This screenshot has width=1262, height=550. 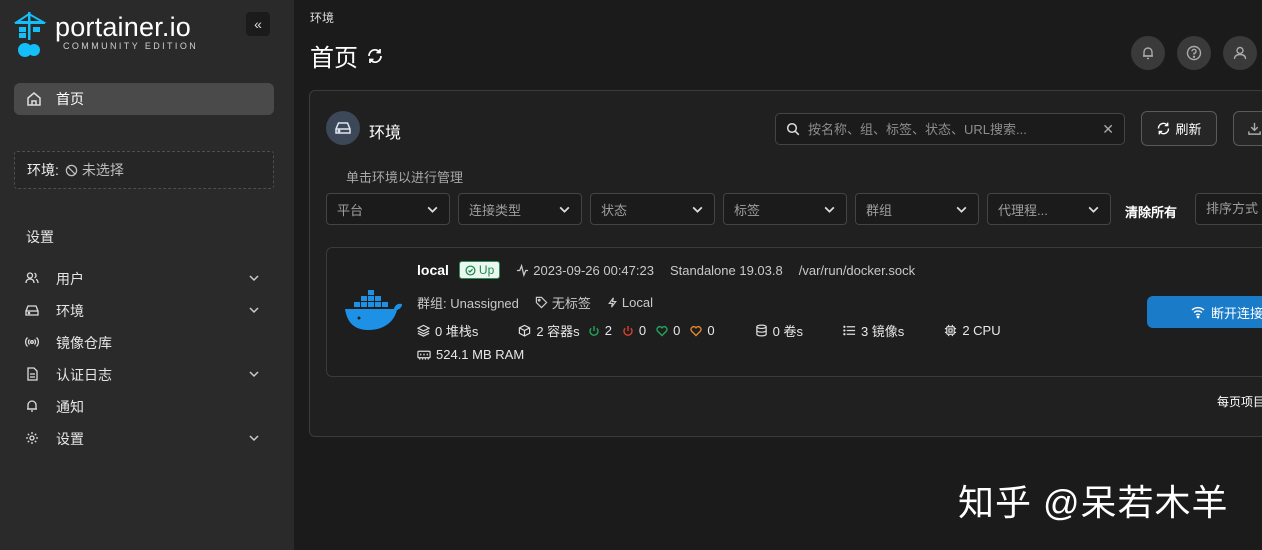 I want to click on cpu-icon, so click(x=951, y=330).